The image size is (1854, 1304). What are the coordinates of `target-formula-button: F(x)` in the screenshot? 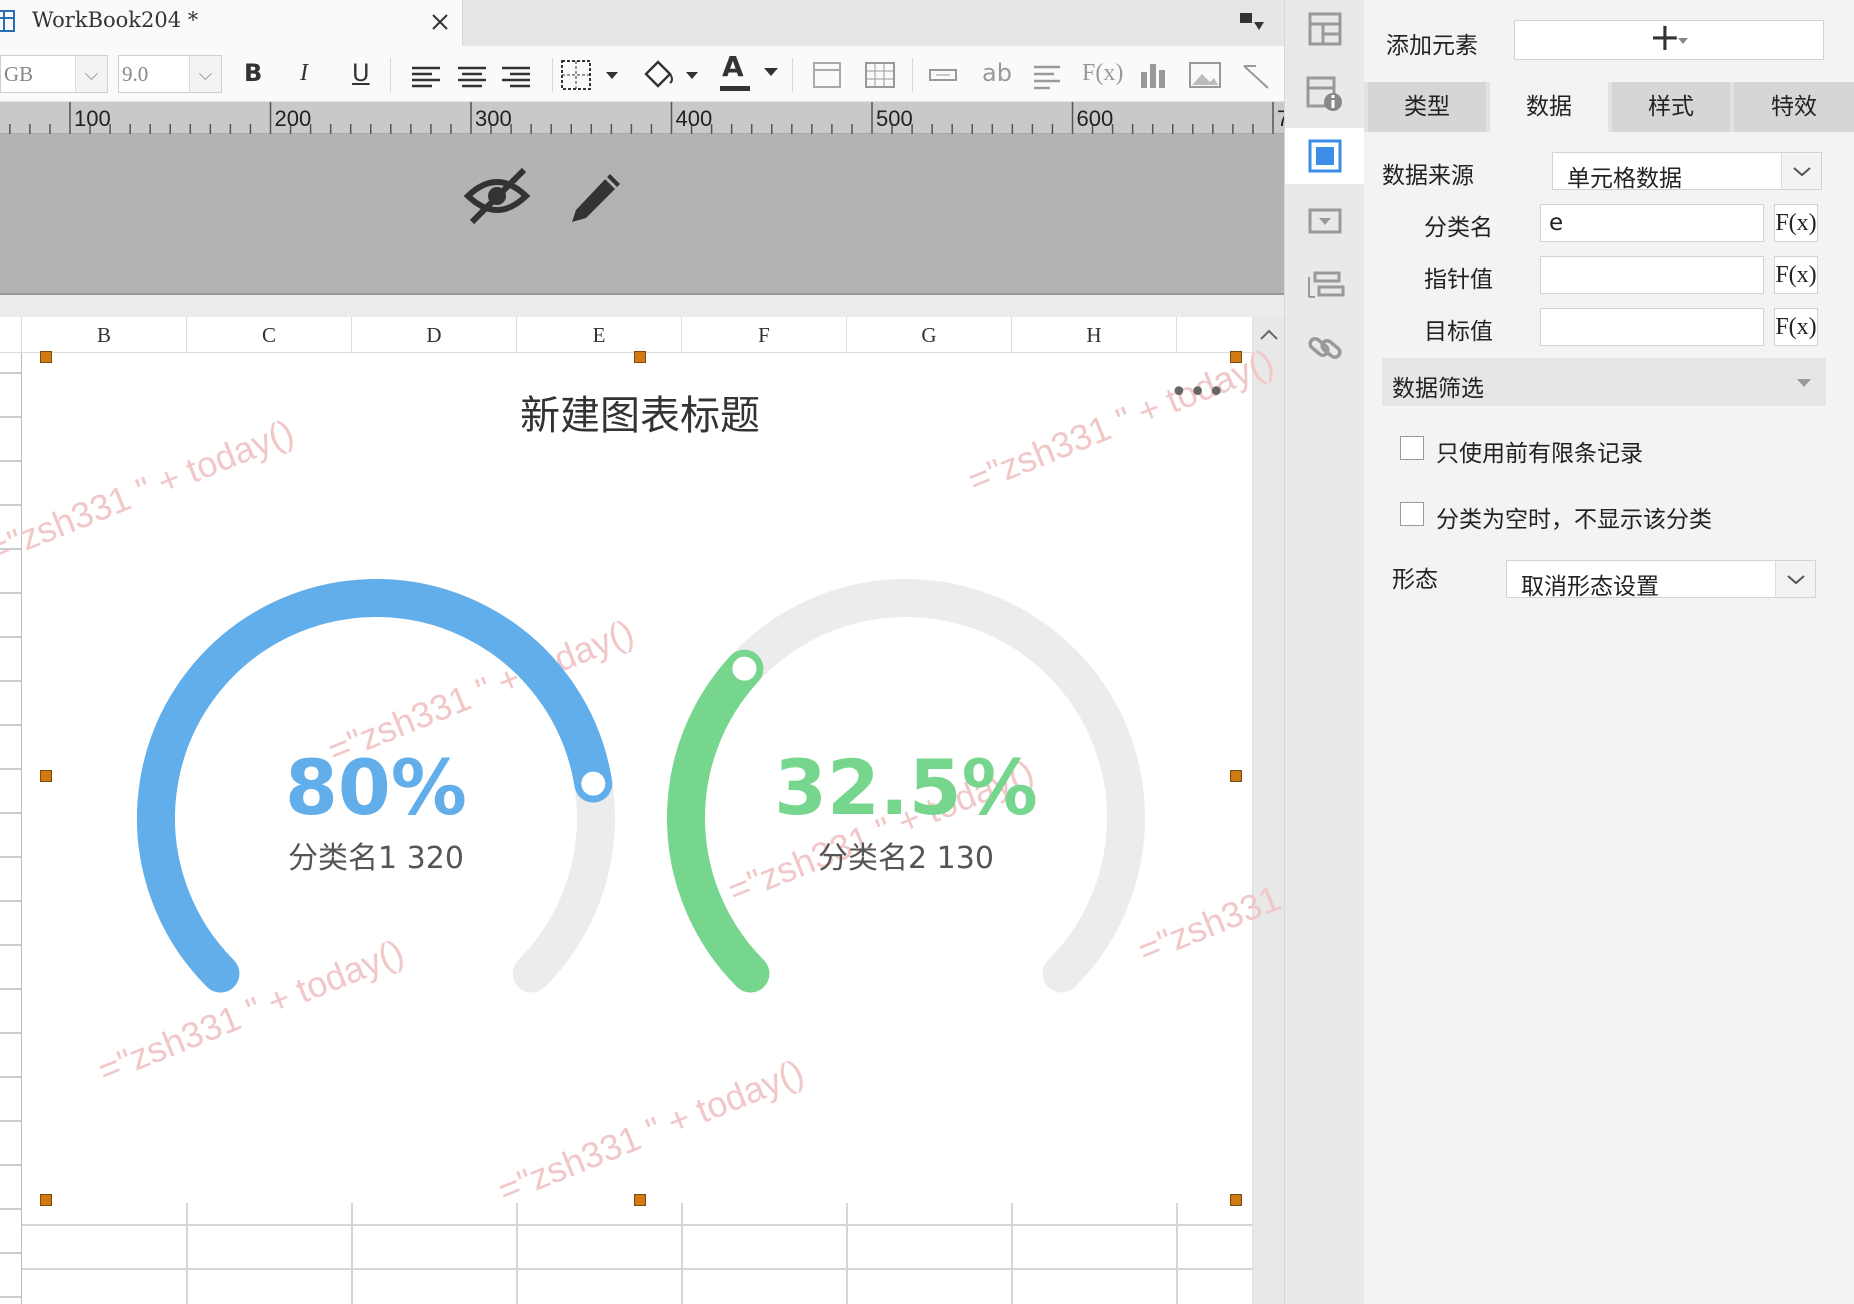 It's located at (1796, 327).